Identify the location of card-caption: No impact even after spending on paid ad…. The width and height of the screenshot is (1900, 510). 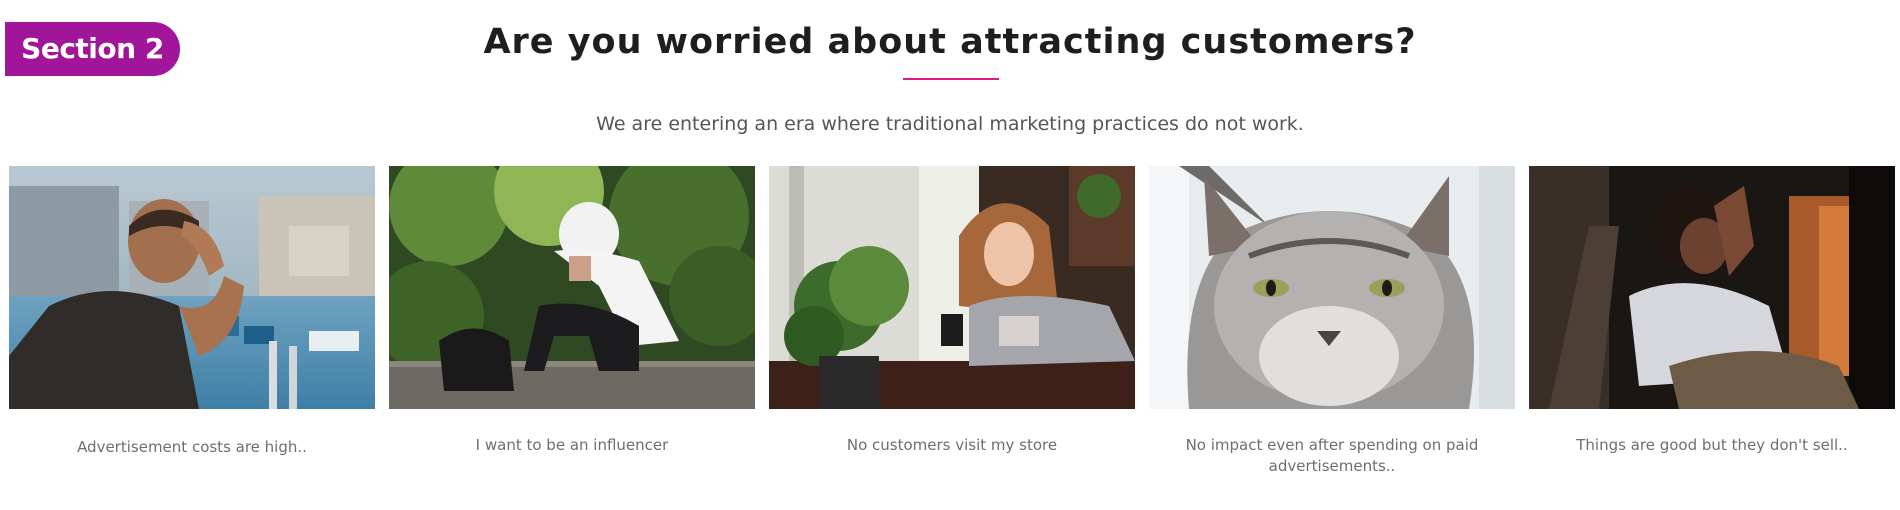
(1332, 455).